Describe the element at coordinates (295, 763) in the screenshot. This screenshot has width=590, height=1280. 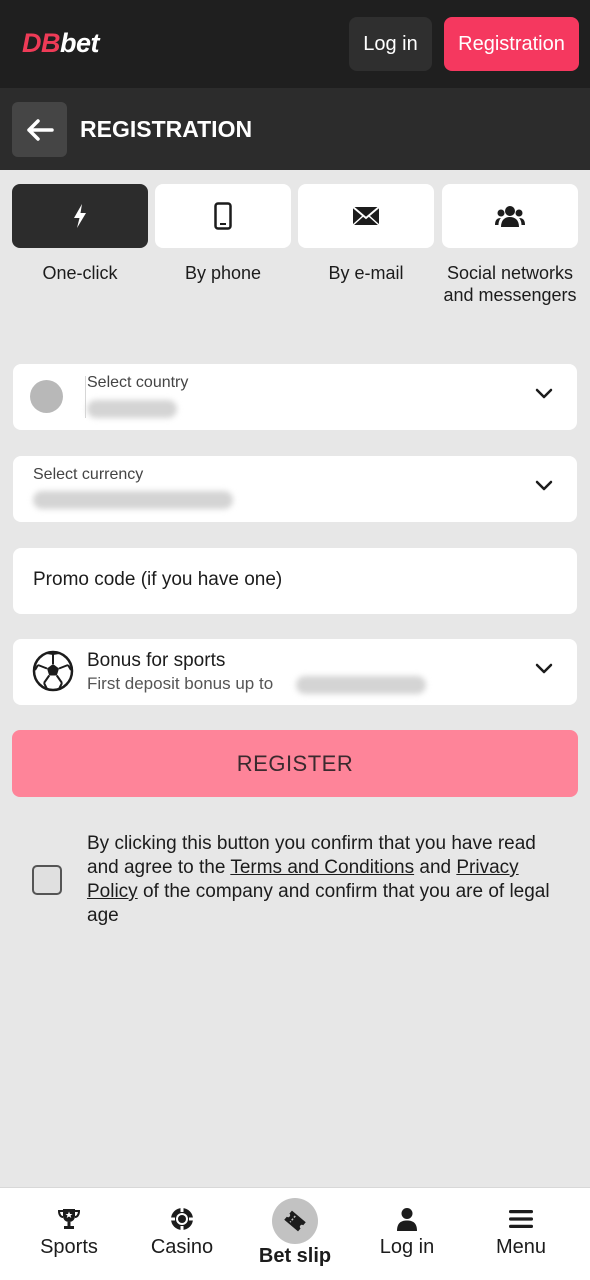
I see `register-button: REGISTER` at that location.